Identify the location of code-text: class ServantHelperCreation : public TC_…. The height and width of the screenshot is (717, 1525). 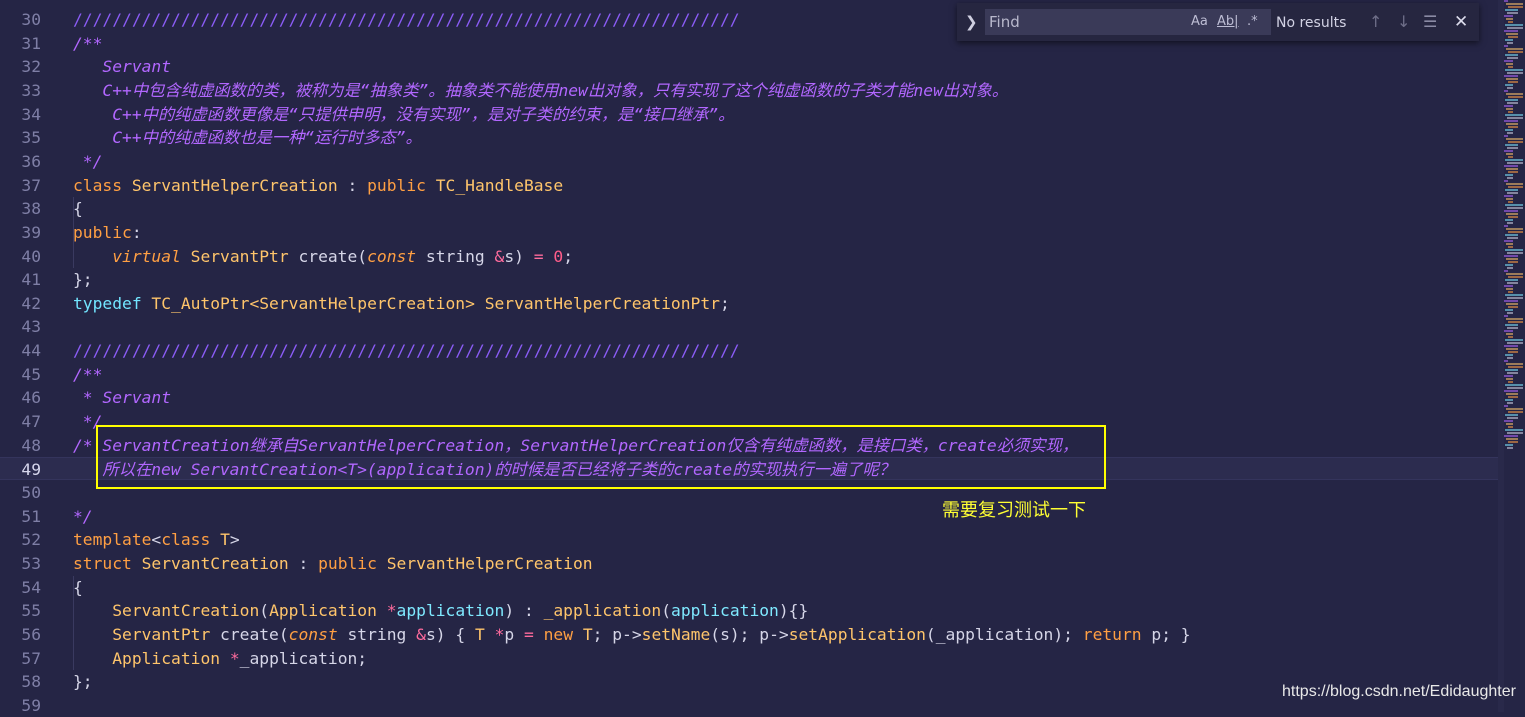
(318, 185).